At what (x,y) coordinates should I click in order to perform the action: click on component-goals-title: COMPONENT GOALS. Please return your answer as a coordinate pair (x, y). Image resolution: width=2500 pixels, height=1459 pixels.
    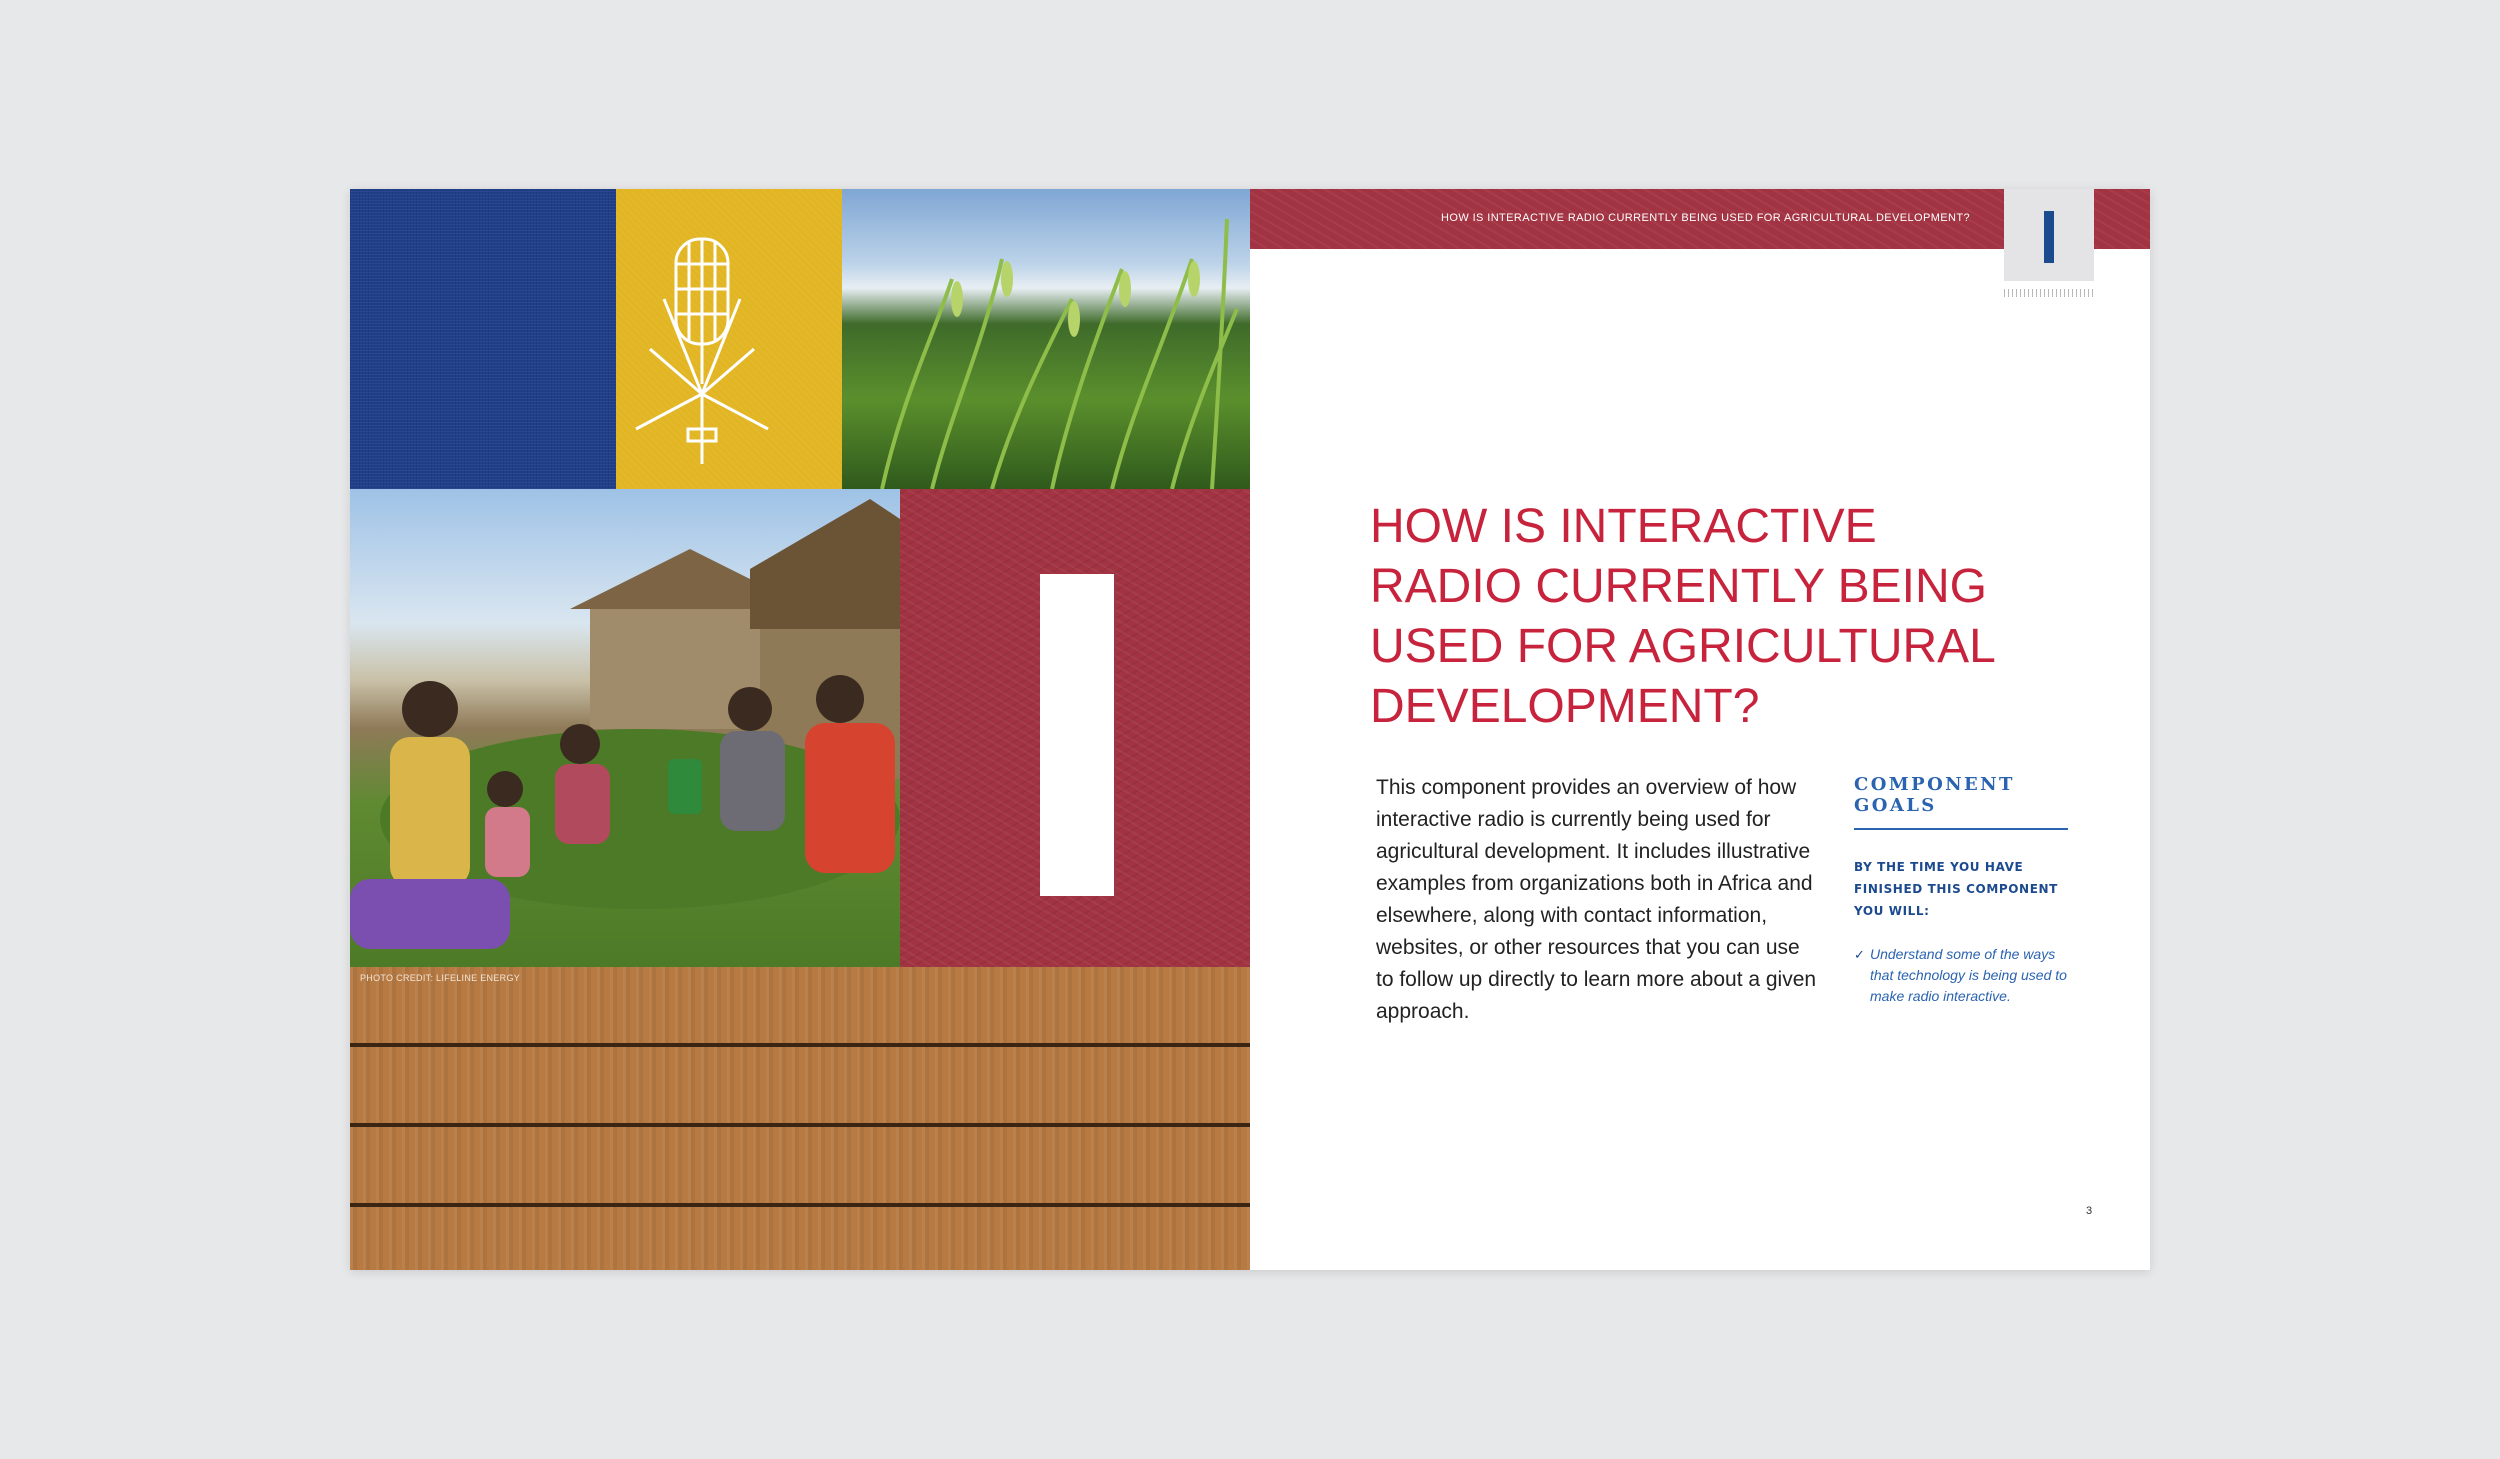
    Looking at the image, I should click on (1961, 802).